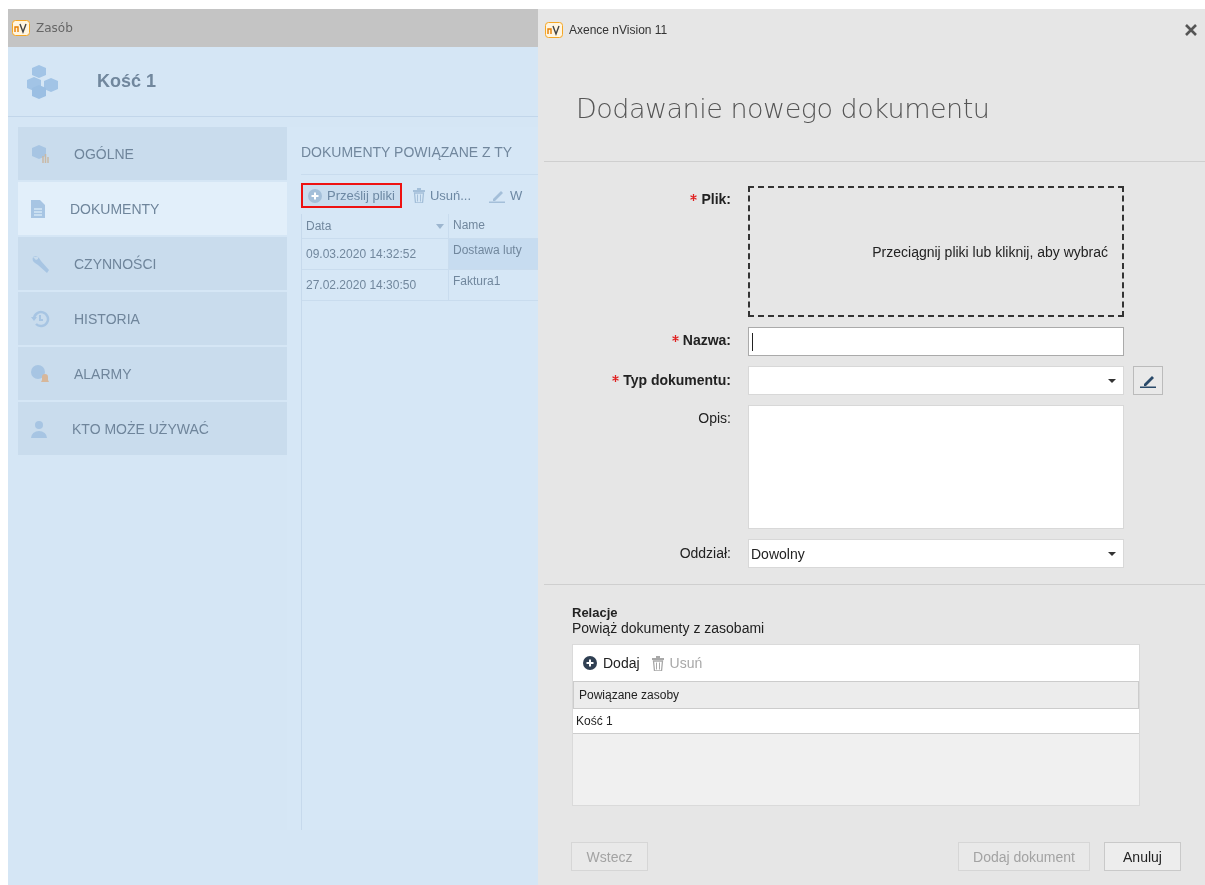 This screenshot has width=1205, height=885. What do you see at coordinates (40, 318) in the screenshot?
I see `history-icon` at bounding box center [40, 318].